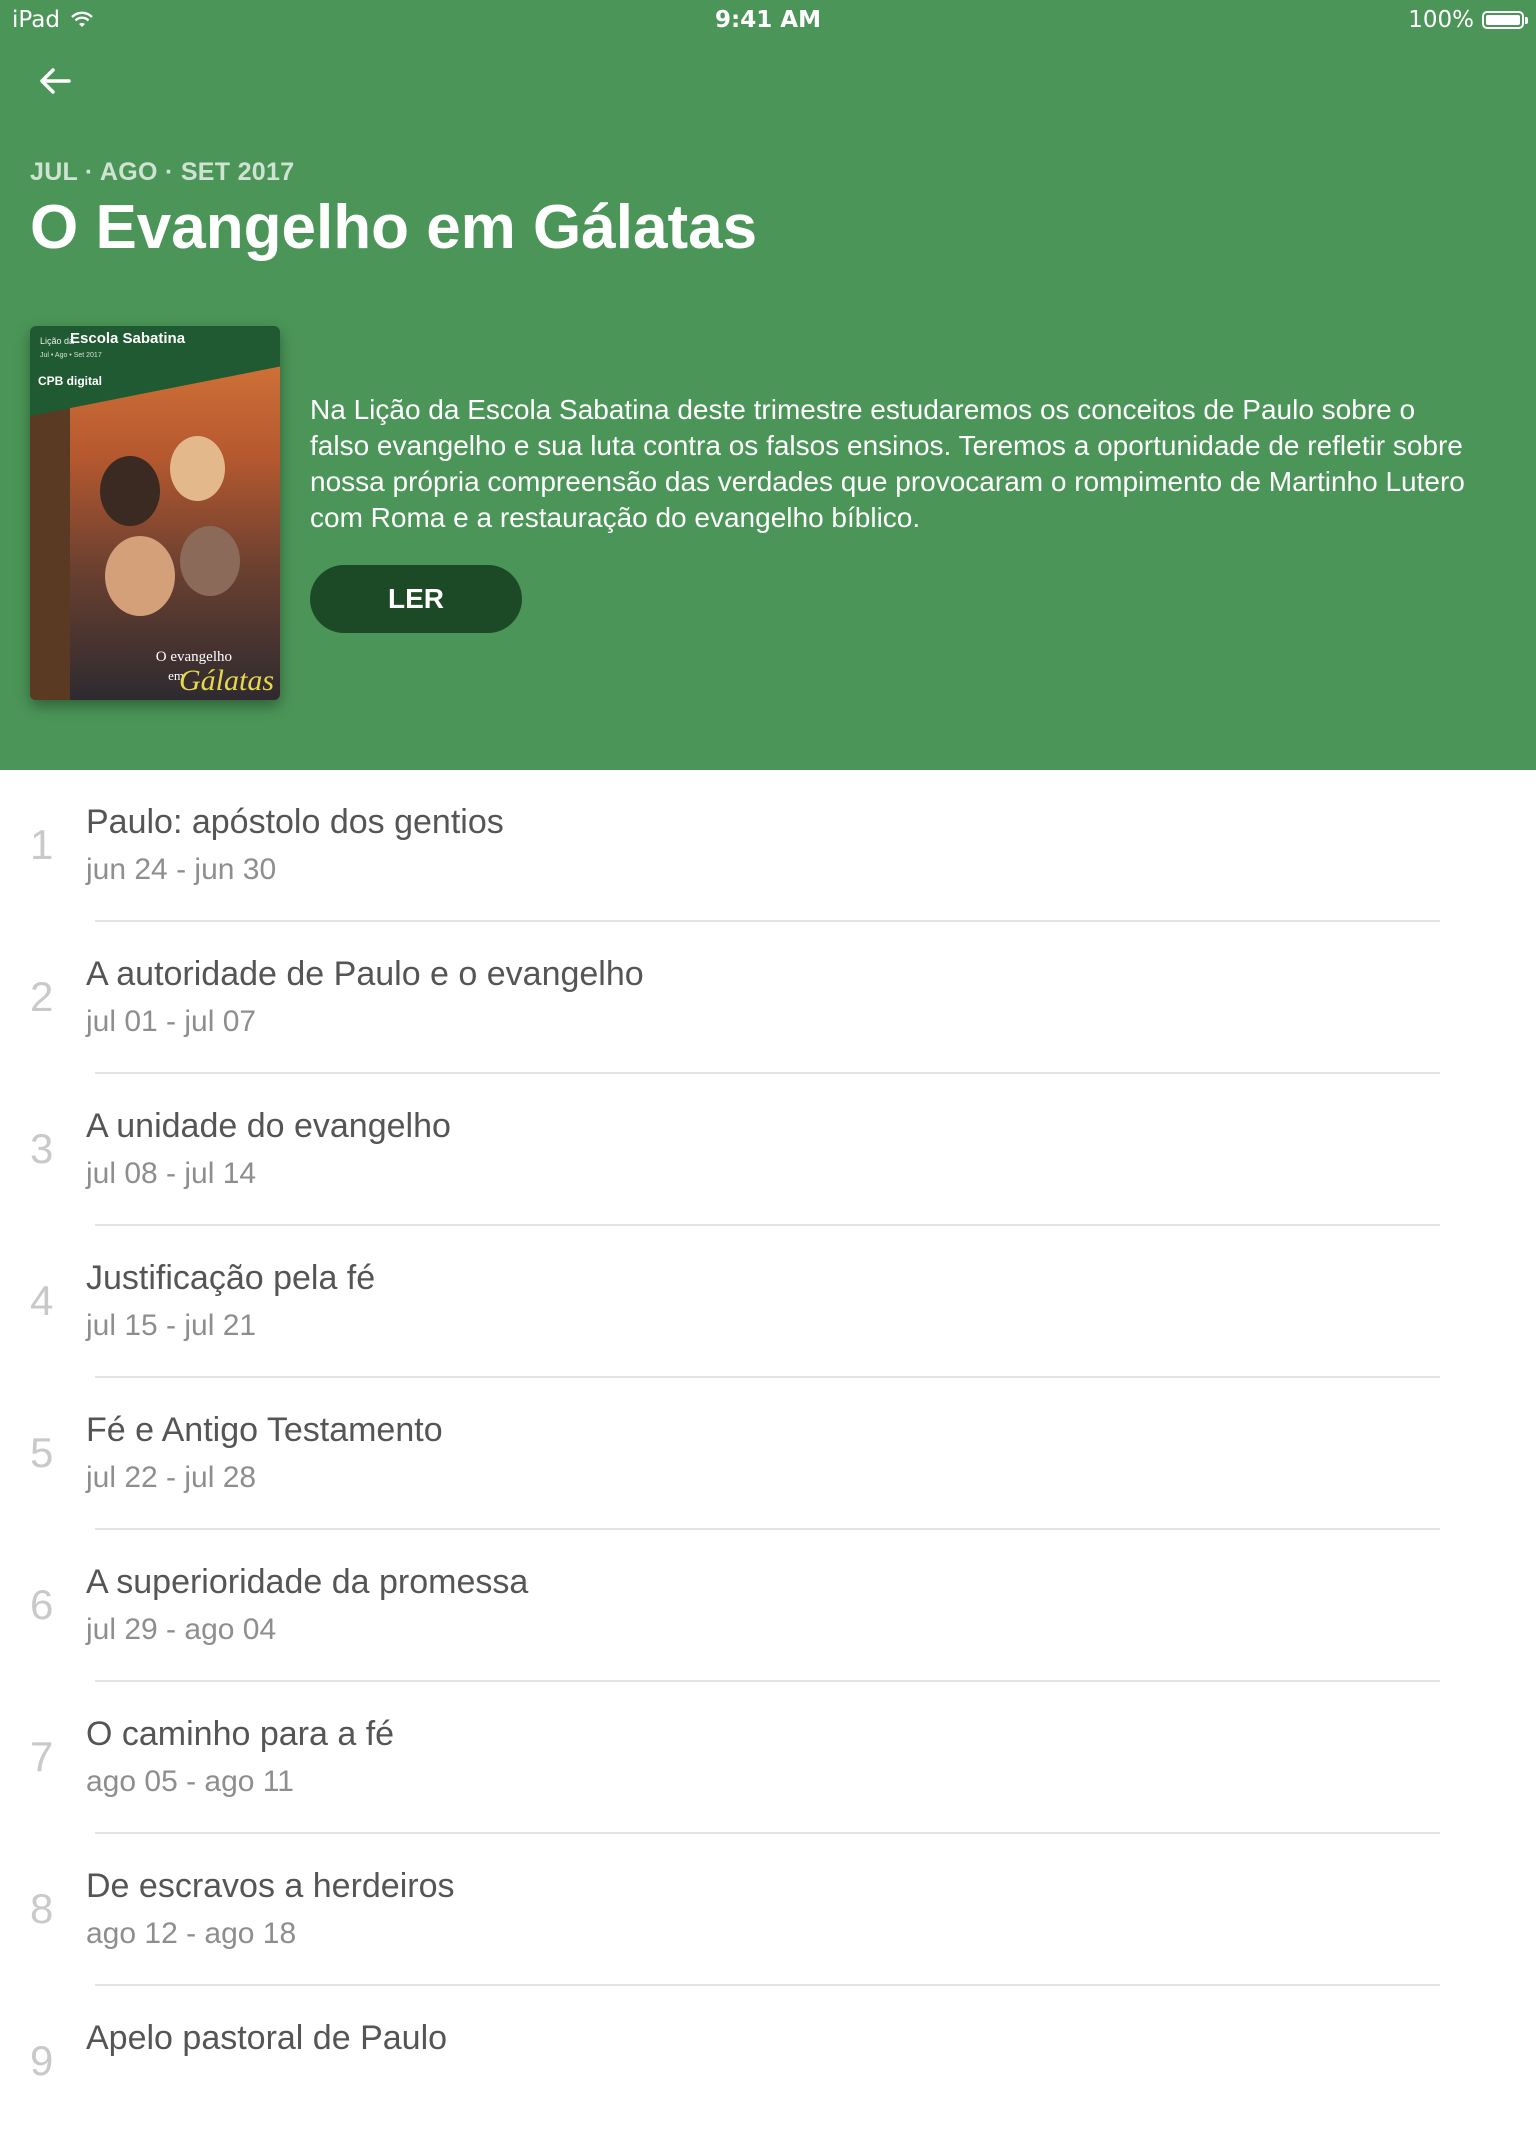  What do you see at coordinates (190, 1781) in the screenshot?
I see `lesson-dates: ago 05 - ago 11` at bounding box center [190, 1781].